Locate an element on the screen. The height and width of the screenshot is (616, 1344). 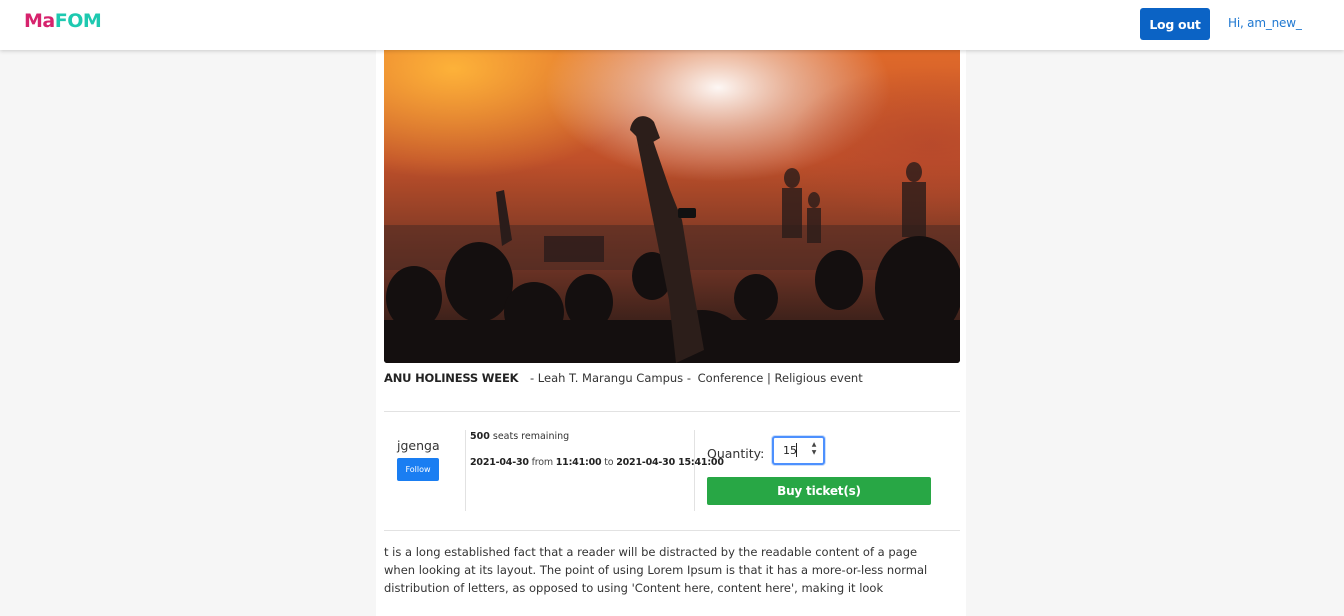
seats-count: 500 is located at coordinates (480, 436).